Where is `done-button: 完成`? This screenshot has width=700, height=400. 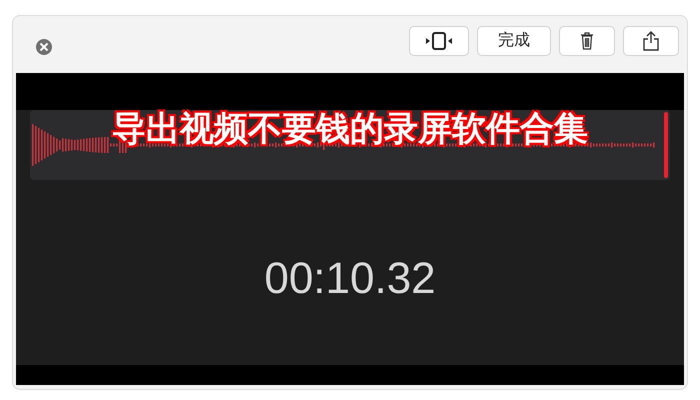 done-button: 完成 is located at coordinates (514, 41).